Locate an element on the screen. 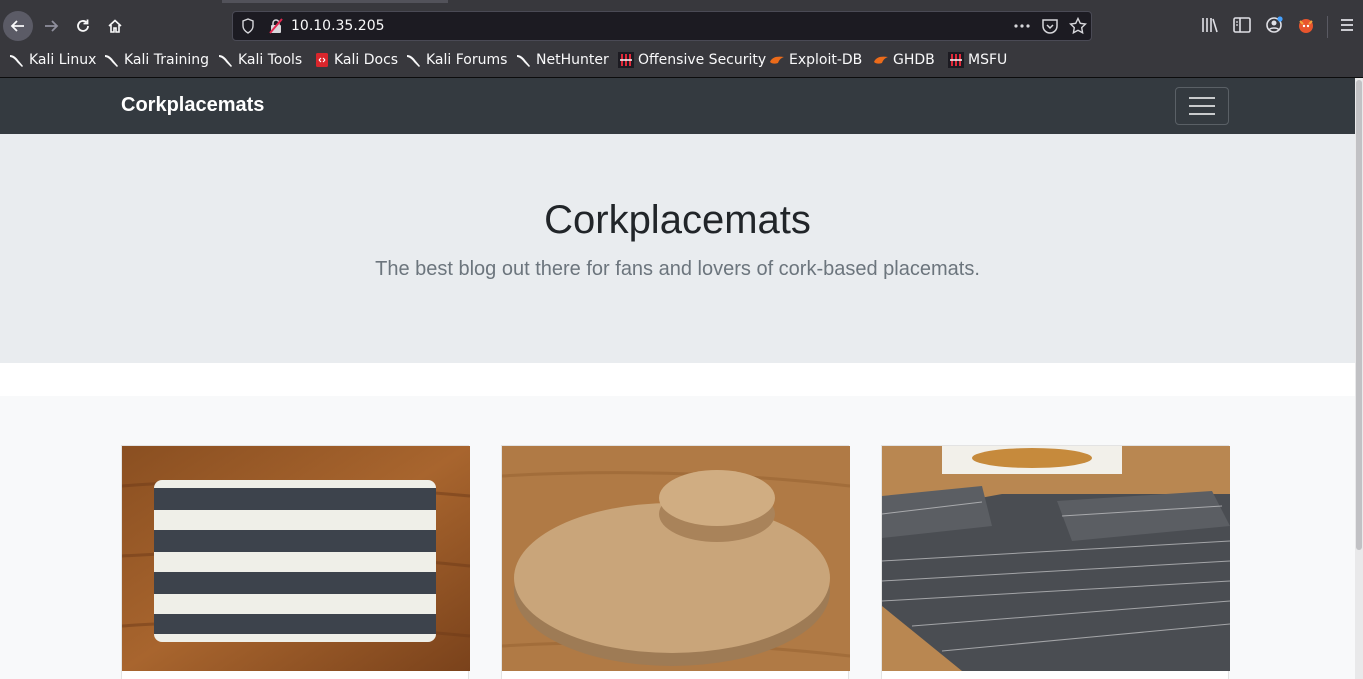 Image resolution: width=1363 pixels, height=679 pixels. back-button is located at coordinates (18, 26).